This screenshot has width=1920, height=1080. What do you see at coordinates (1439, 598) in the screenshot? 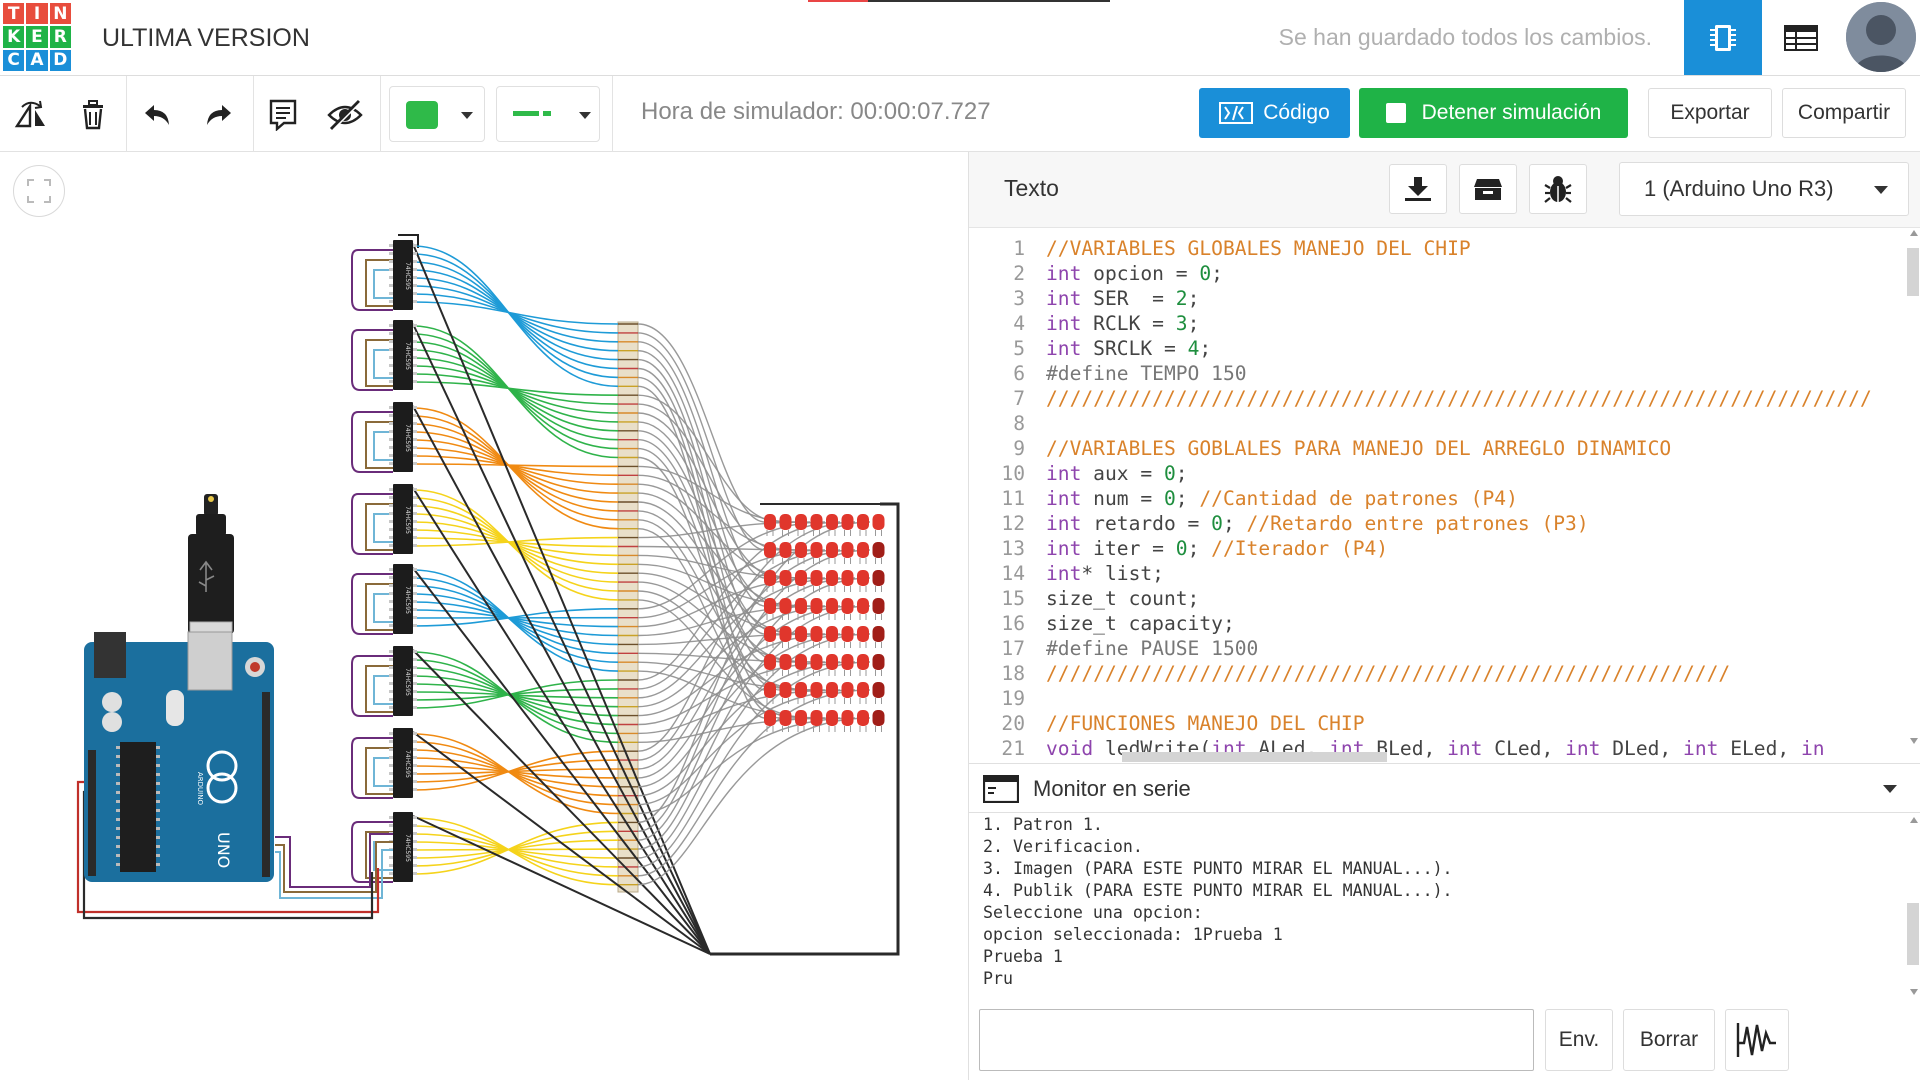
I see `code-line: 15 size_t count;` at bounding box center [1439, 598].